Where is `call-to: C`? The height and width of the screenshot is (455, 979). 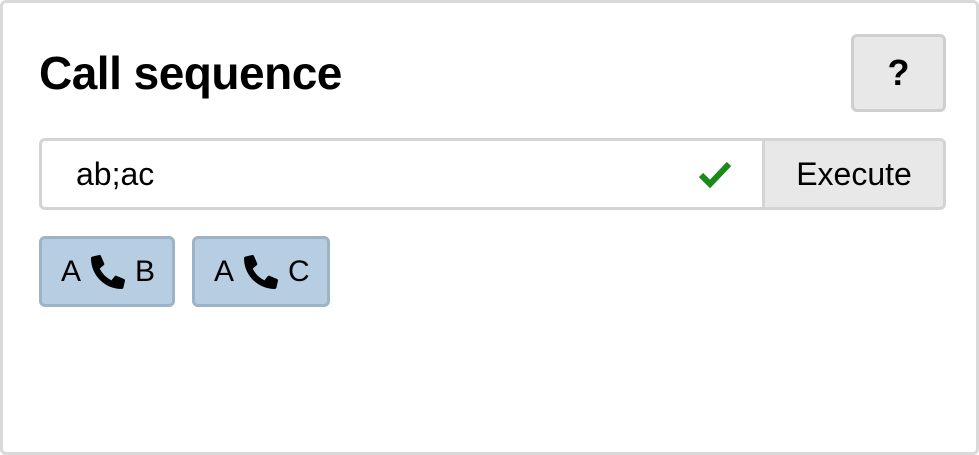 call-to: C is located at coordinates (299, 271).